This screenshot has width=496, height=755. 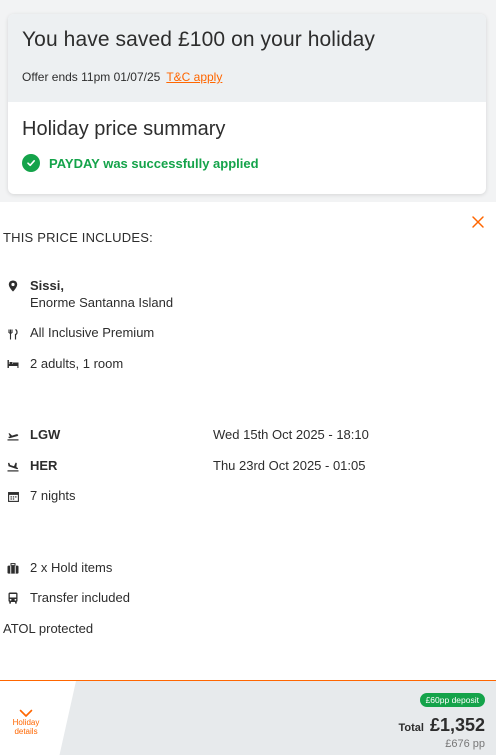 I want to click on plane-takeoff-icon, so click(x=13, y=435).